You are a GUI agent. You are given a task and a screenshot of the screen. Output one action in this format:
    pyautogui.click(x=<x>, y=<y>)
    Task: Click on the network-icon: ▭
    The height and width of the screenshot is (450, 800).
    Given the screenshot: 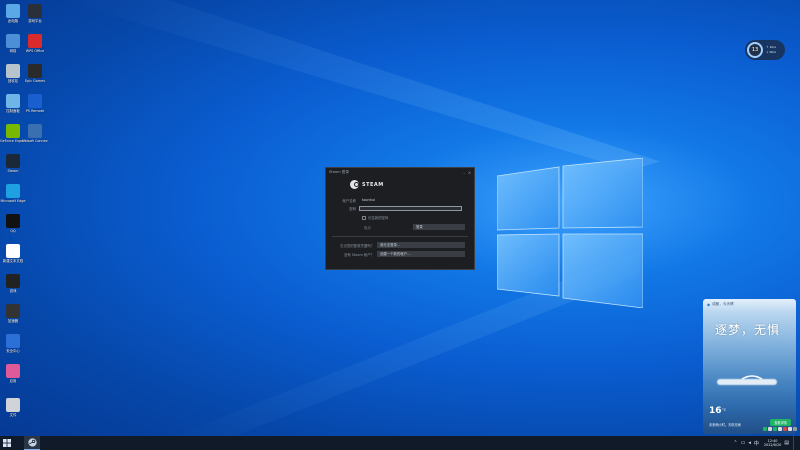 What is the action you would take?
    pyautogui.click(x=743, y=443)
    